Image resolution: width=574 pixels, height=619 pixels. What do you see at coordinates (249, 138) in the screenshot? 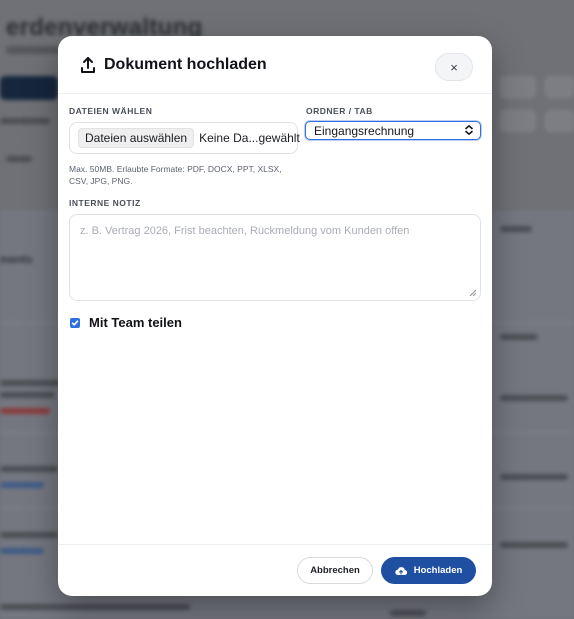
I see `file-status: Keine Da...gewählt` at bounding box center [249, 138].